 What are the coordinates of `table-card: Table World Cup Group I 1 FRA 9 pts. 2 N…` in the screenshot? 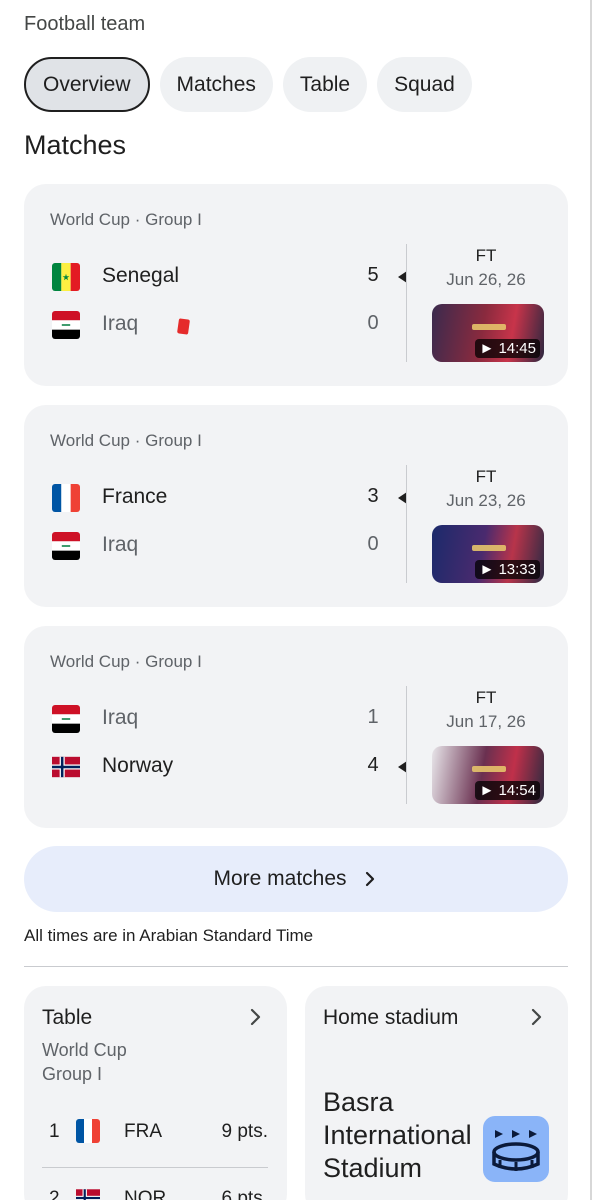 It's located at (155, 1093).